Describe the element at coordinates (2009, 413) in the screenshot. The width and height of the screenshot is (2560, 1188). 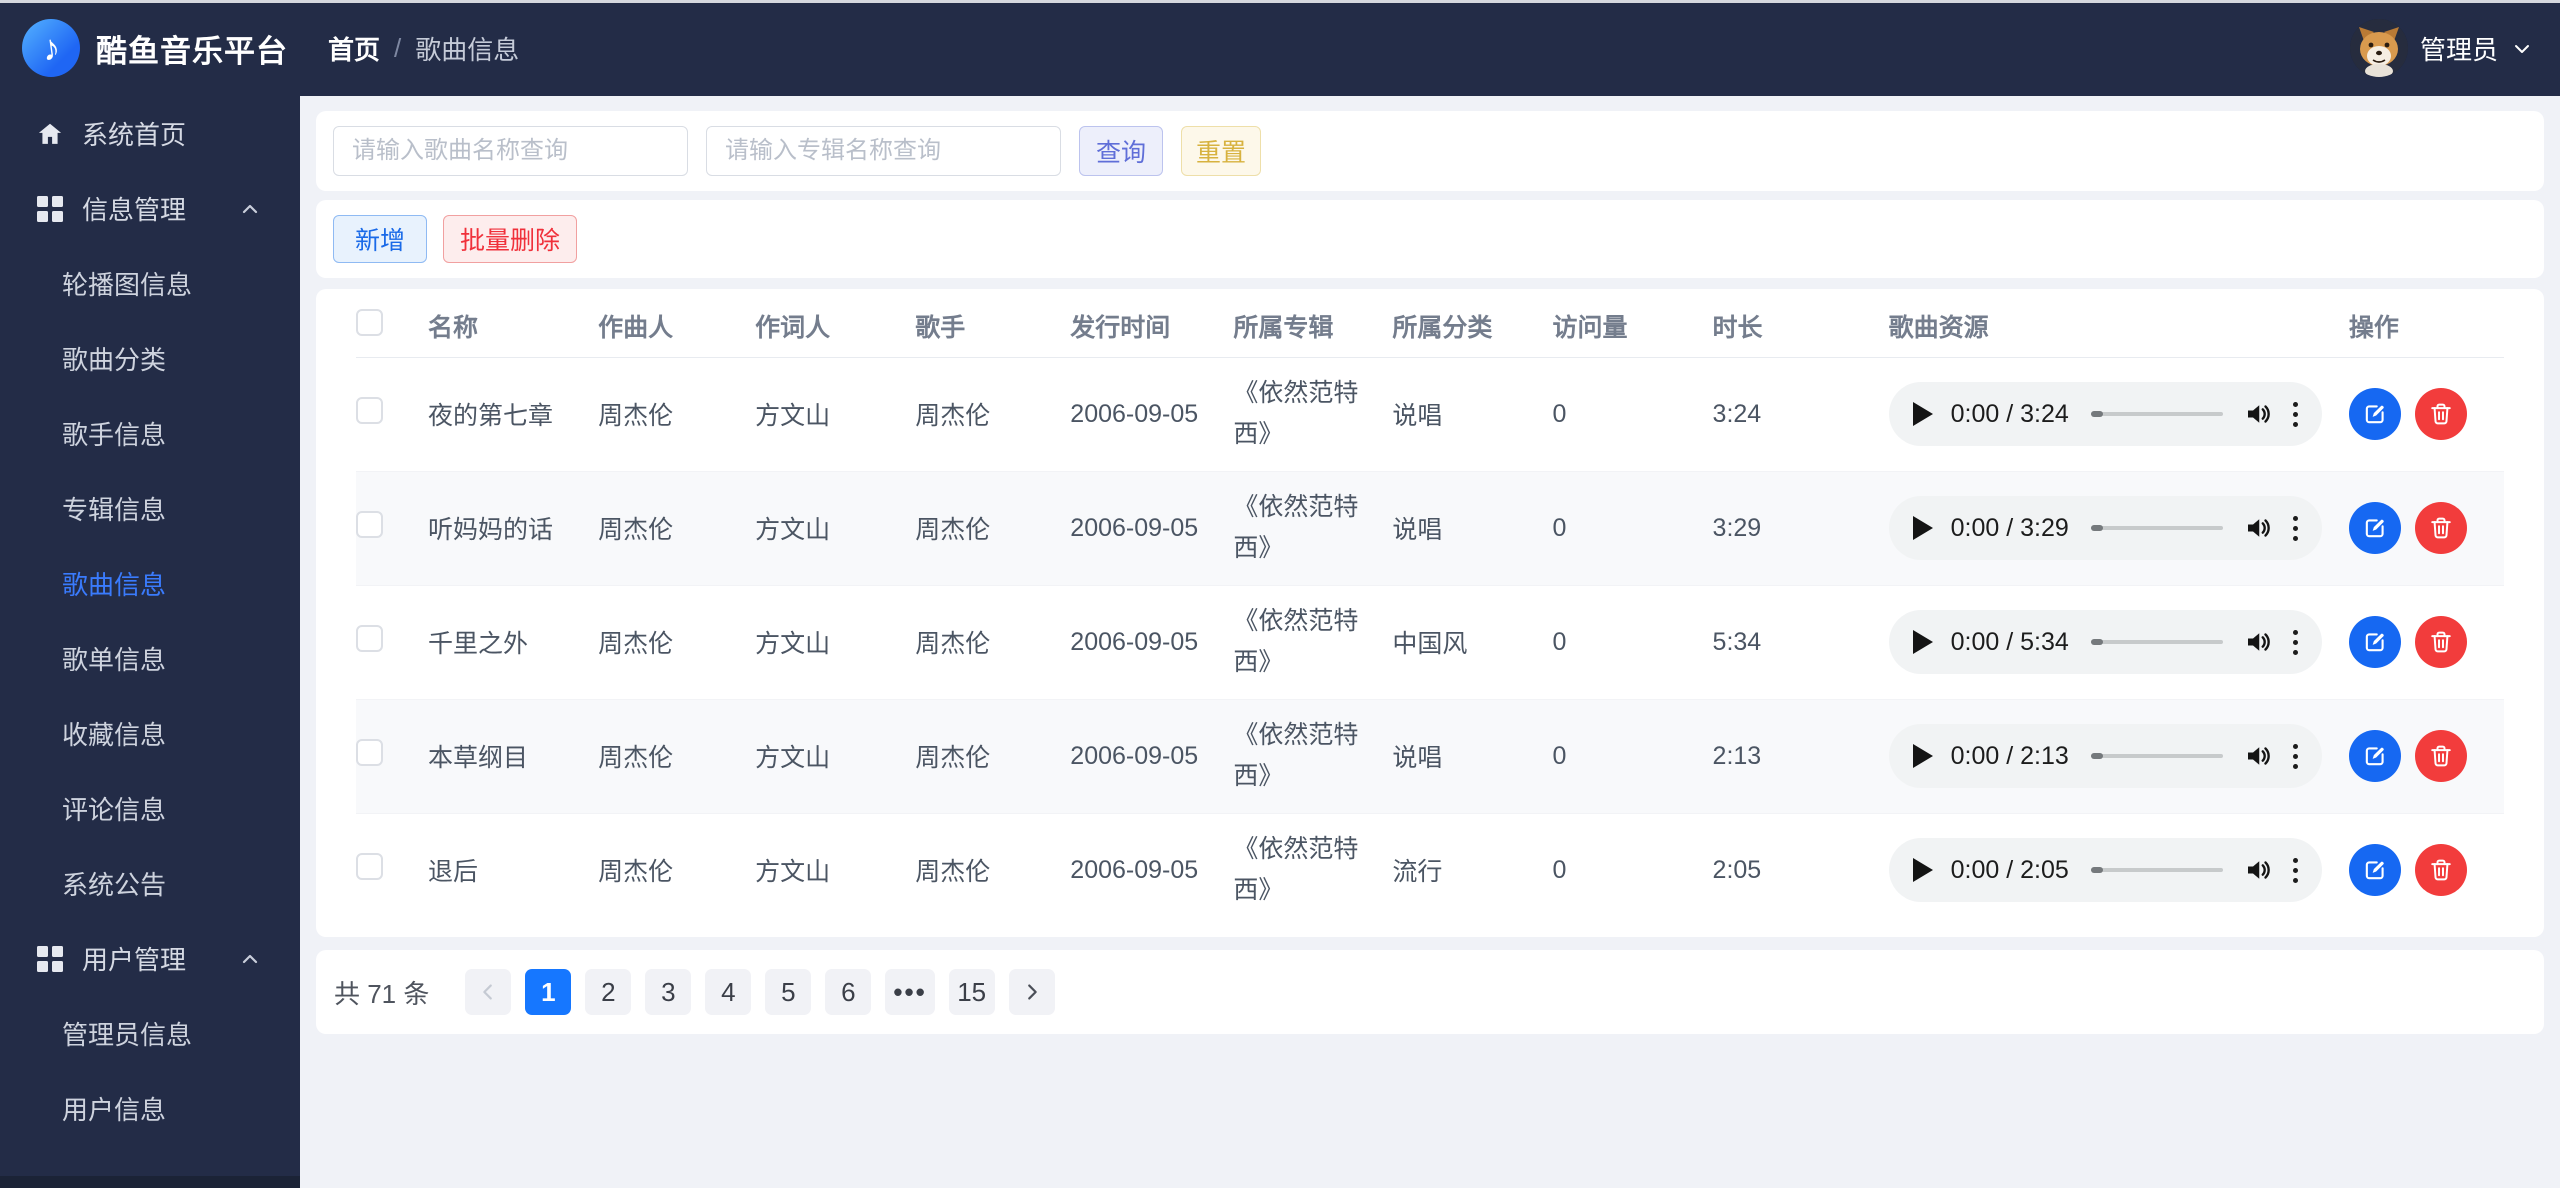
I see `player-time-label: 0:00 / 3:24` at that location.